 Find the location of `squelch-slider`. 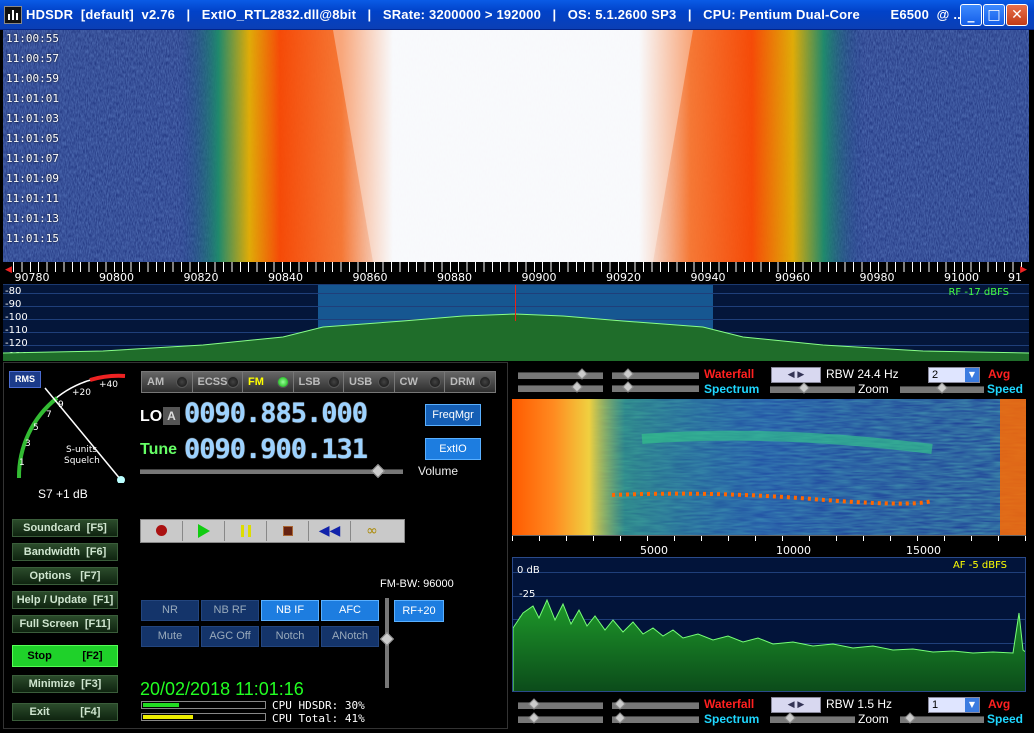

squelch-slider is located at coordinates (387, 643).